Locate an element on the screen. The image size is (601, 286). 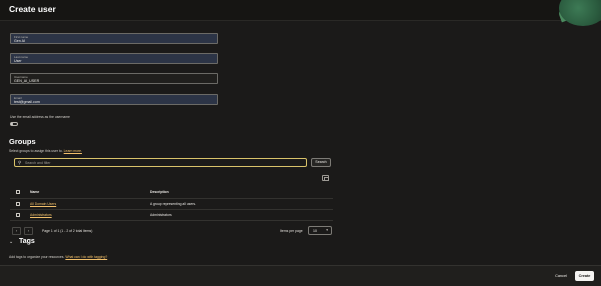
page-header: Create user is located at coordinates (300, 13).